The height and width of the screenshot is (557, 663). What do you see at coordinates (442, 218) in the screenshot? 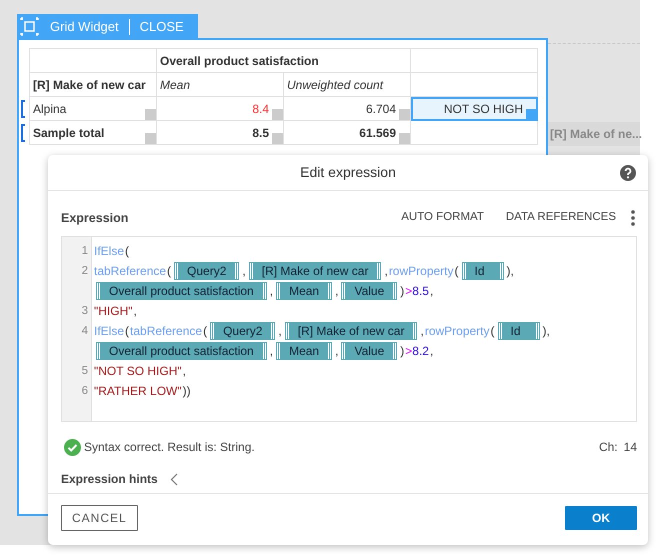
I see `toolbar-link: AUTO FORMAT` at bounding box center [442, 218].